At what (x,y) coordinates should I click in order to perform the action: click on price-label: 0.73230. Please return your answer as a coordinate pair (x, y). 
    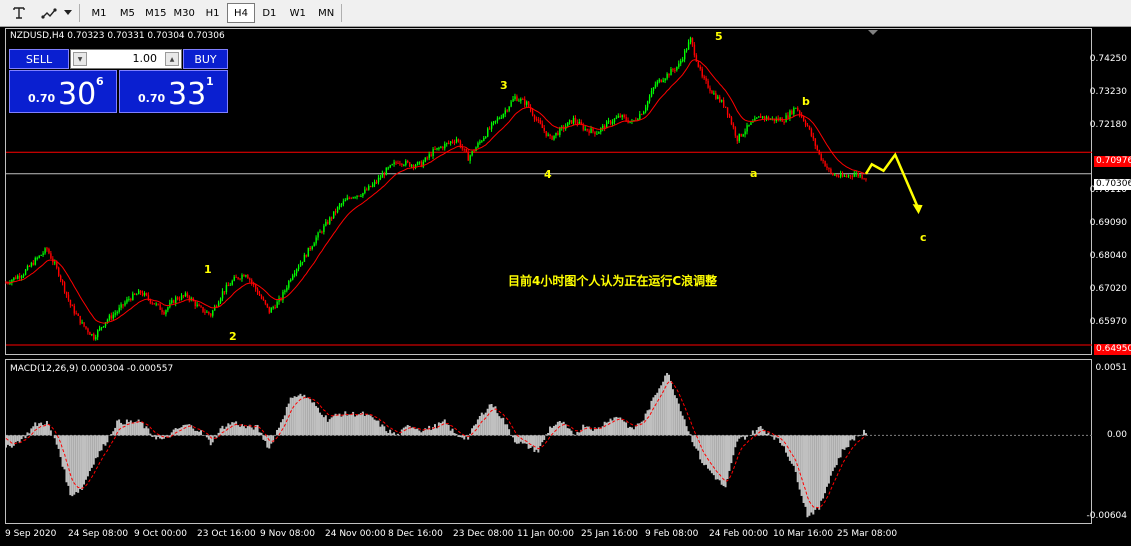
    Looking at the image, I should click on (1108, 92).